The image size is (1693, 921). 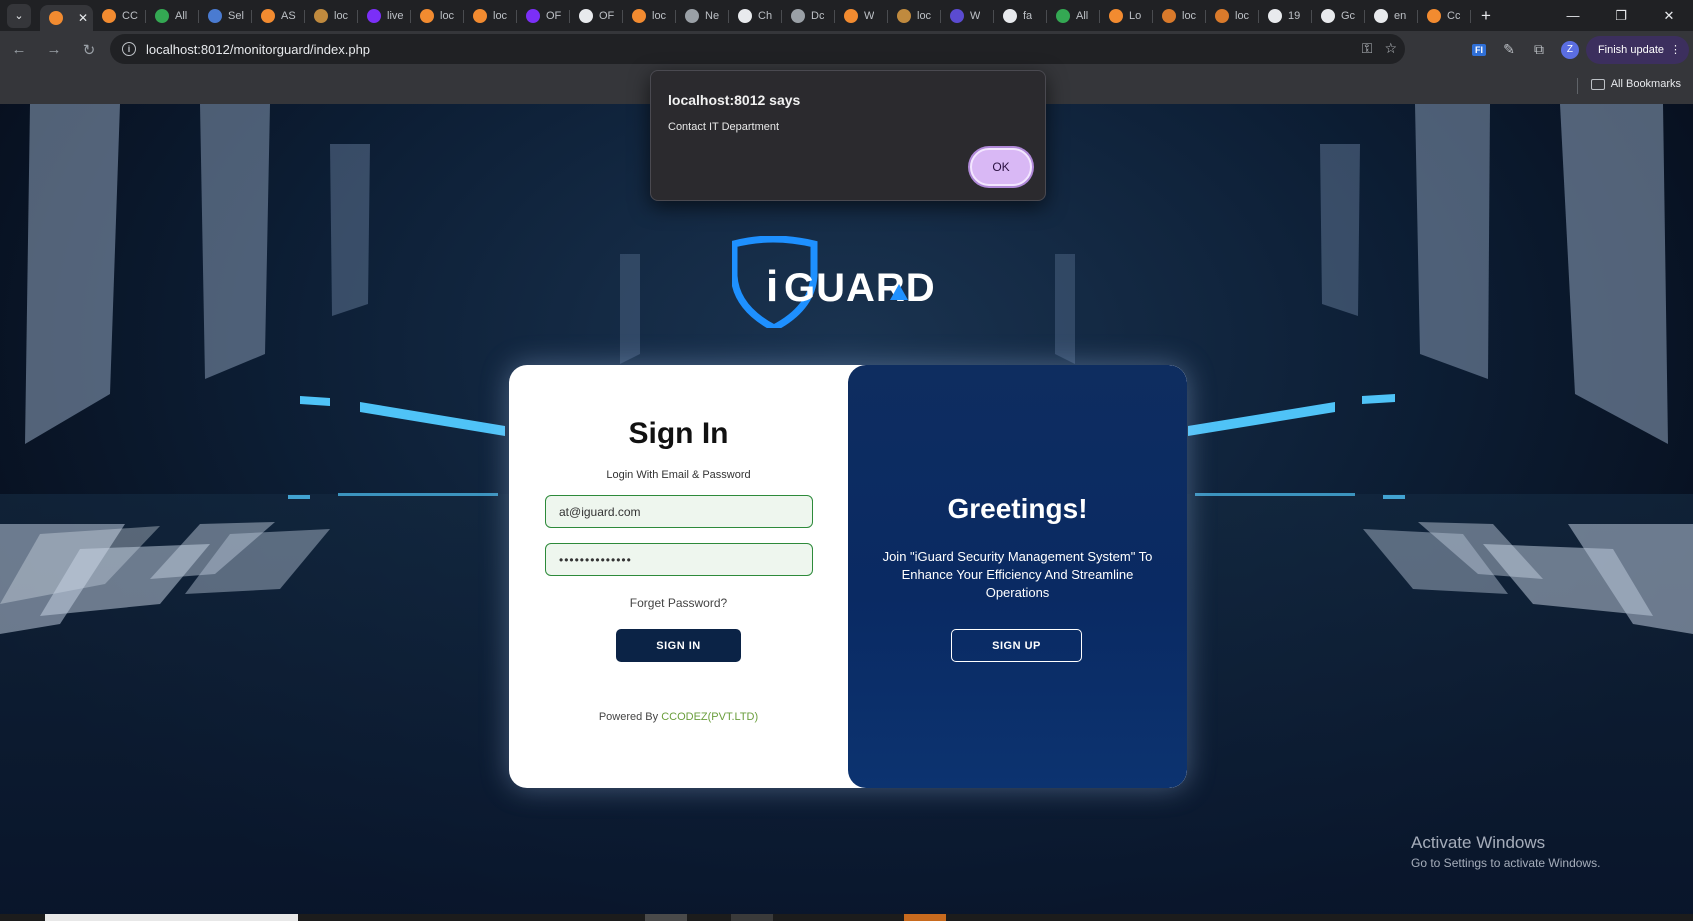 What do you see at coordinates (1539, 50) in the screenshot?
I see `puzzle-extensions-icon: ⧉` at bounding box center [1539, 50].